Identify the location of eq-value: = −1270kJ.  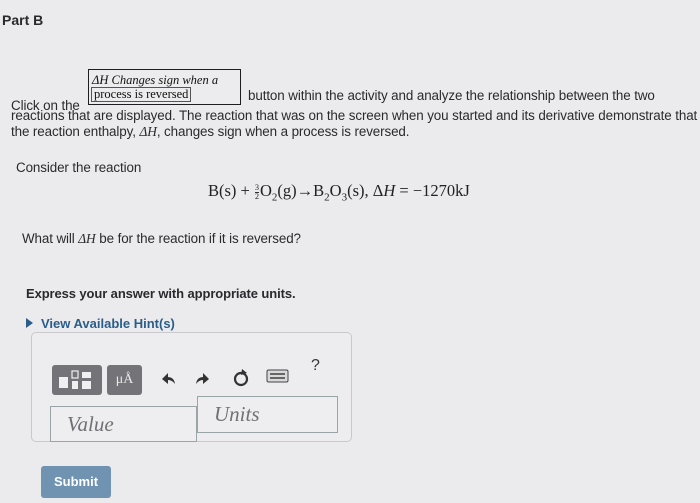
(432, 190).